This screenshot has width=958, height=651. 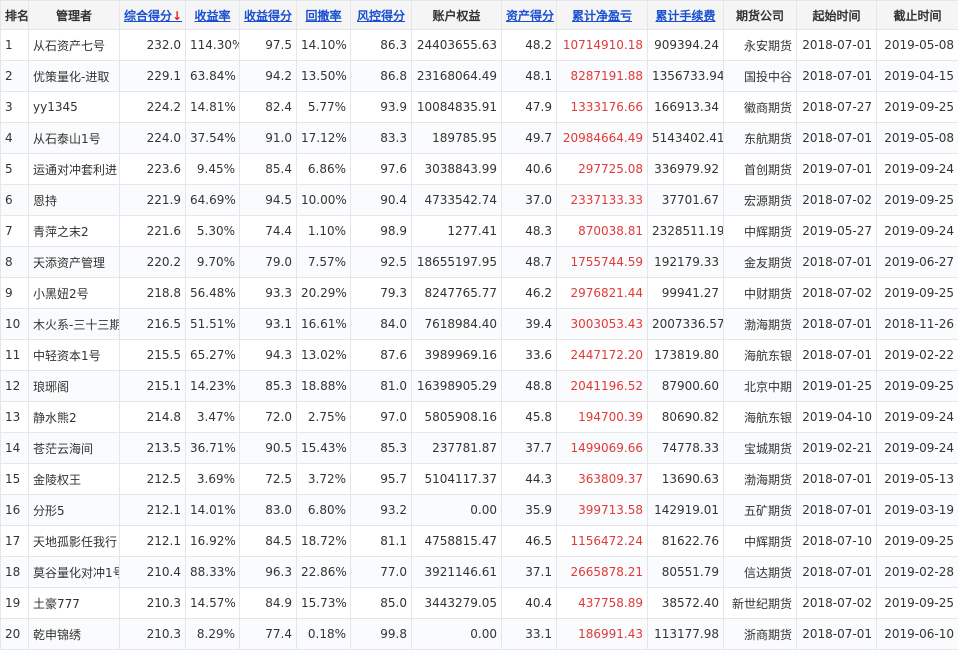 What do you see at coordinates (268, 76) in the screenshot?
I see `cell-return-score: 94.2` at bounding box center [268, 76].